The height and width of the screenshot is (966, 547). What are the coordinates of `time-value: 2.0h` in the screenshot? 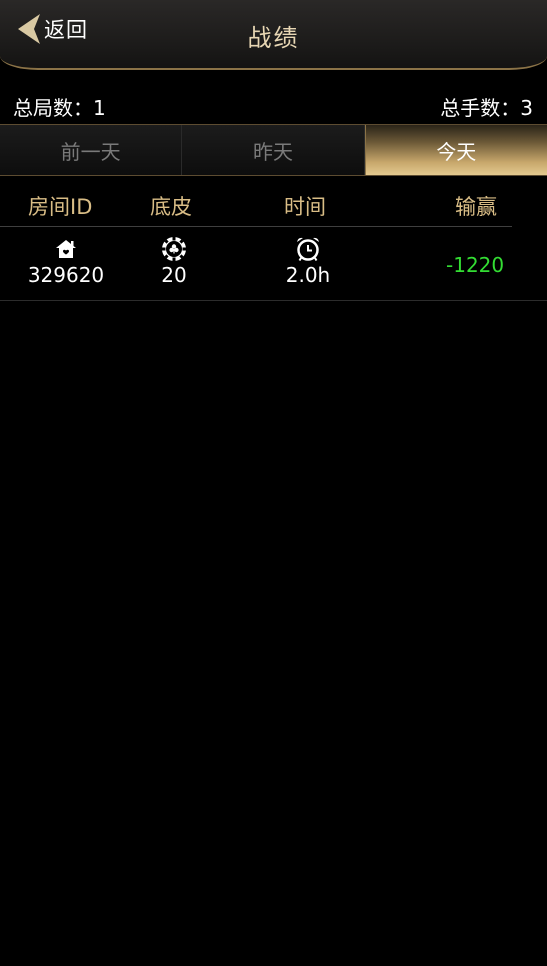 It's located at (308, 275).